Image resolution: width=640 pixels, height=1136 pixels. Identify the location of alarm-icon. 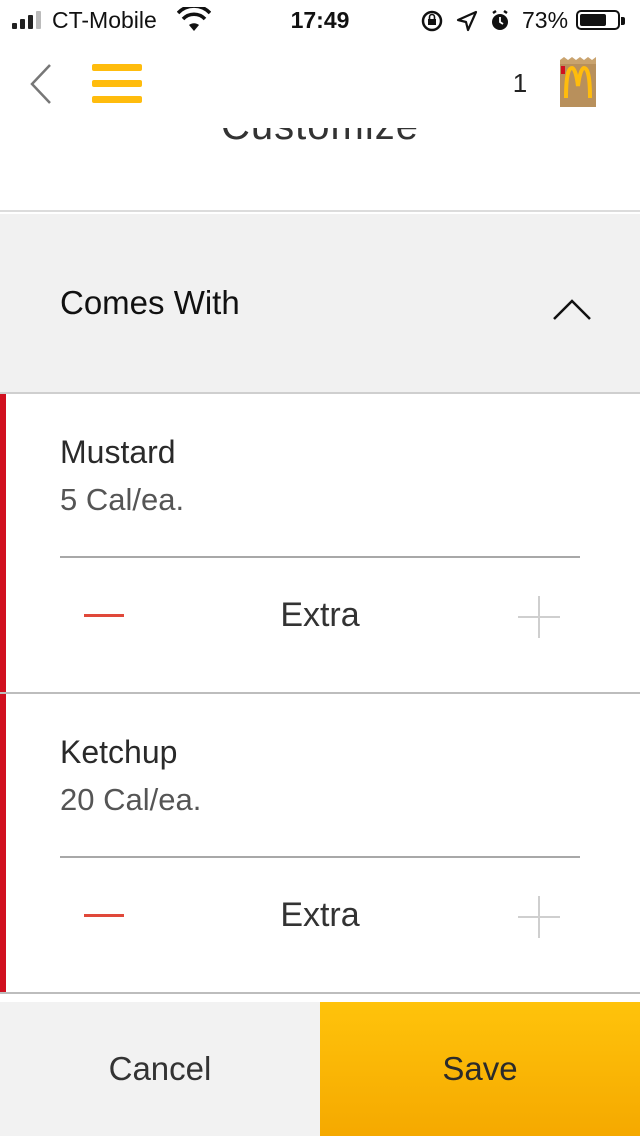
(500, 19).